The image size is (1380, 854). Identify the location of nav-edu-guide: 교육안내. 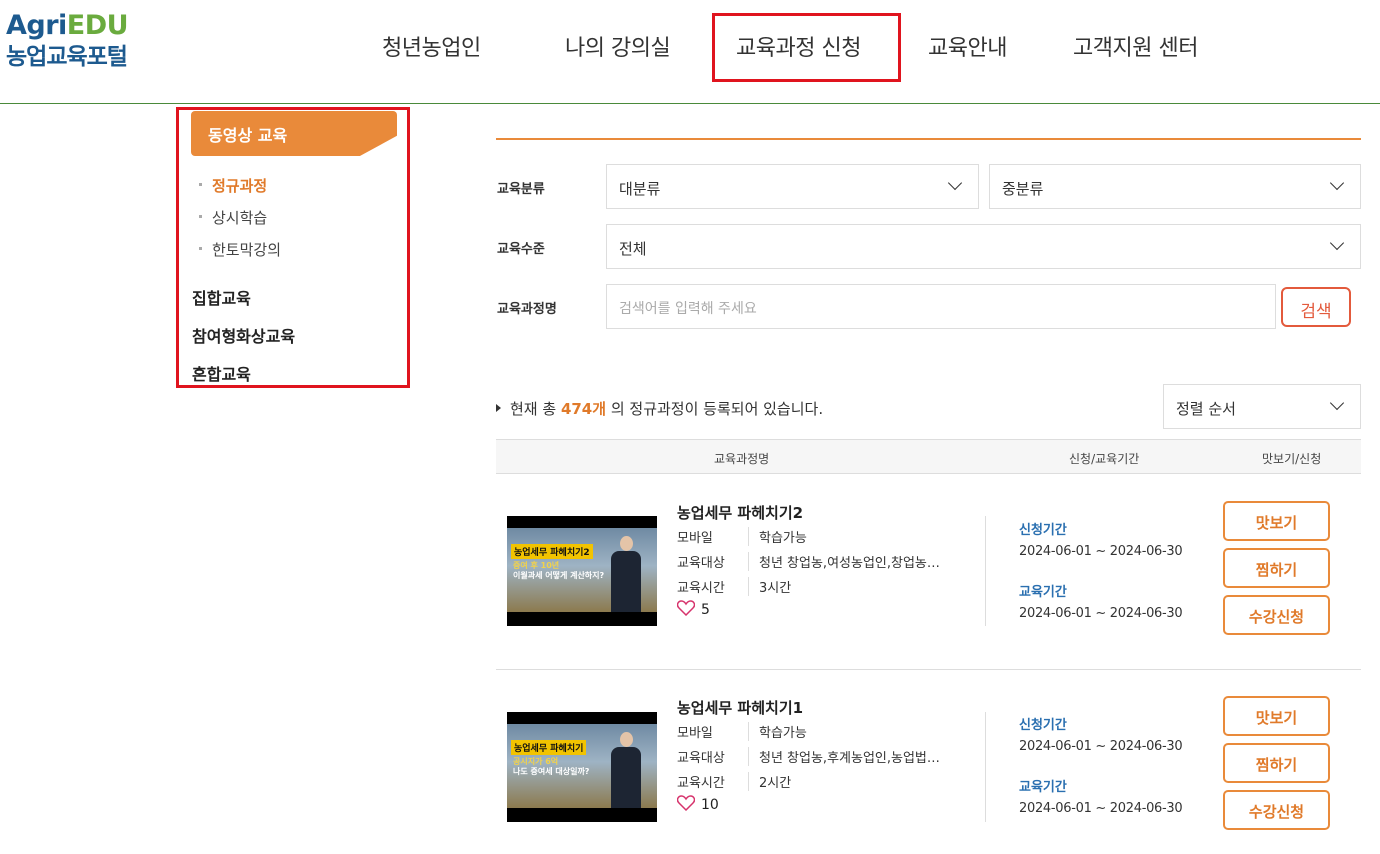
(967, 46).